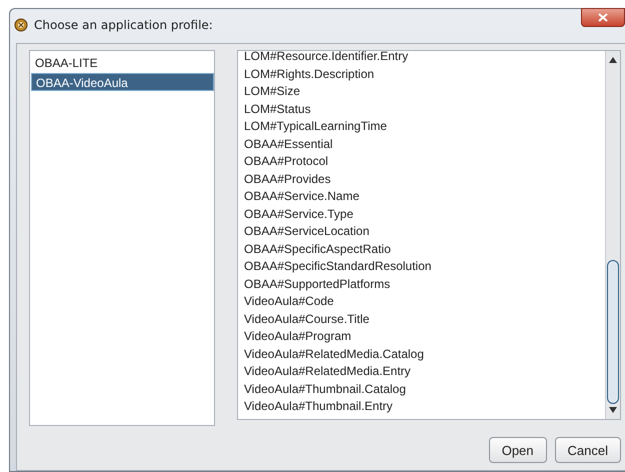 Image resolution: width=625 pixels, height=472 pixels. Describe the element at coordinates (613, 332) in the screenshot. I see `scrollbar-thumb` at that location.